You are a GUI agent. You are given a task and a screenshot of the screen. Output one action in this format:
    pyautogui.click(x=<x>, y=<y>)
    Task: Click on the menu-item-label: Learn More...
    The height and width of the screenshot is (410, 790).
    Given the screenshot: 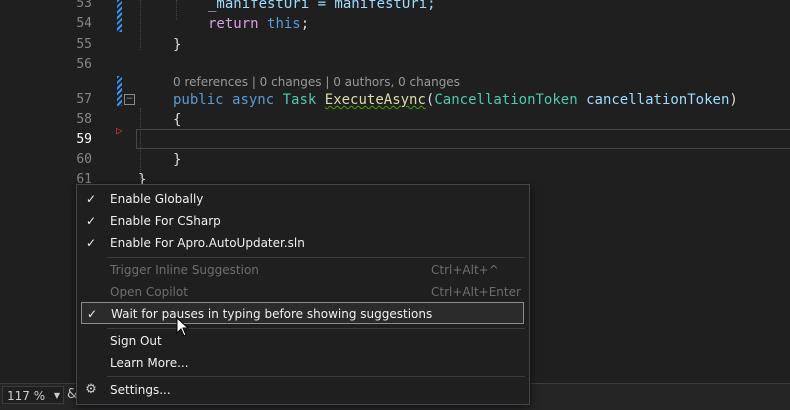 What is the action you would take?
    pyautogui.click(x=149, y=363)
    